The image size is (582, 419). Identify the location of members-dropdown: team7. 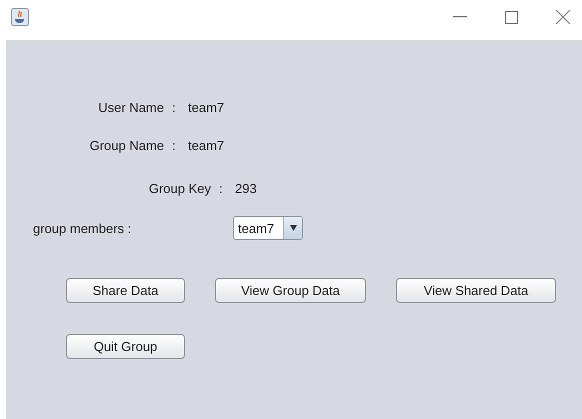
(268, 228).